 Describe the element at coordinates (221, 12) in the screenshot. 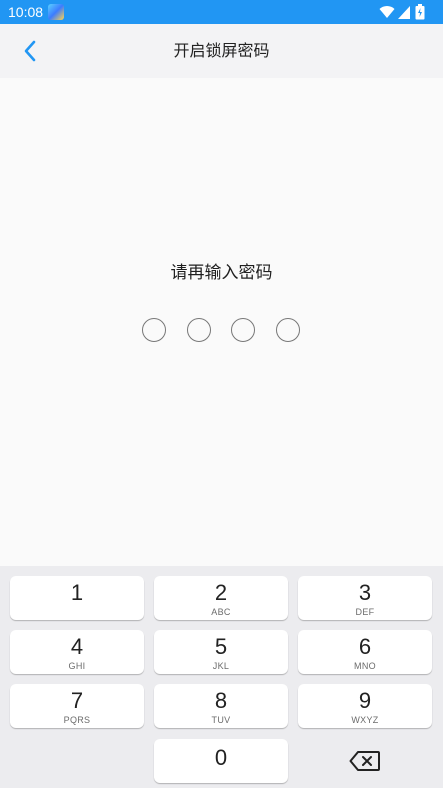

I see `status-bar: 10:08` at that location.